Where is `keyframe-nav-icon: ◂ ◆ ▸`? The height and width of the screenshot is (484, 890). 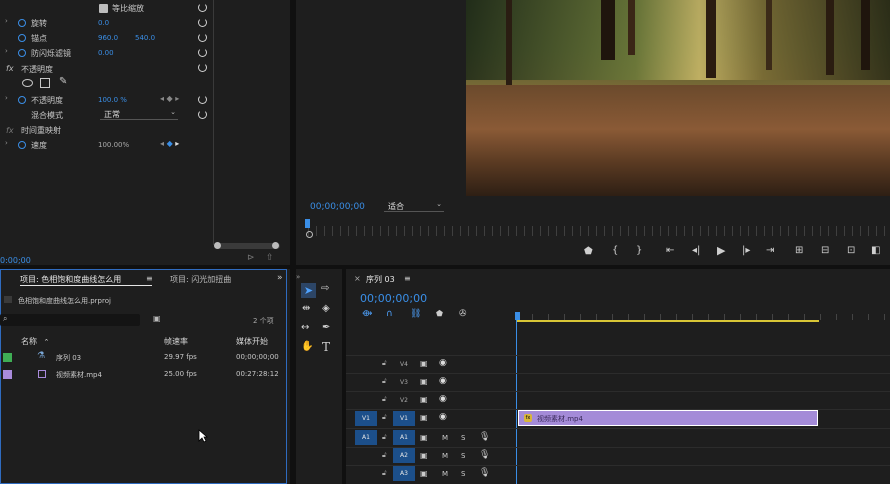
keyframe-nav-icon: ◂ ◆ ▸ is located at coordinates (169, 143).